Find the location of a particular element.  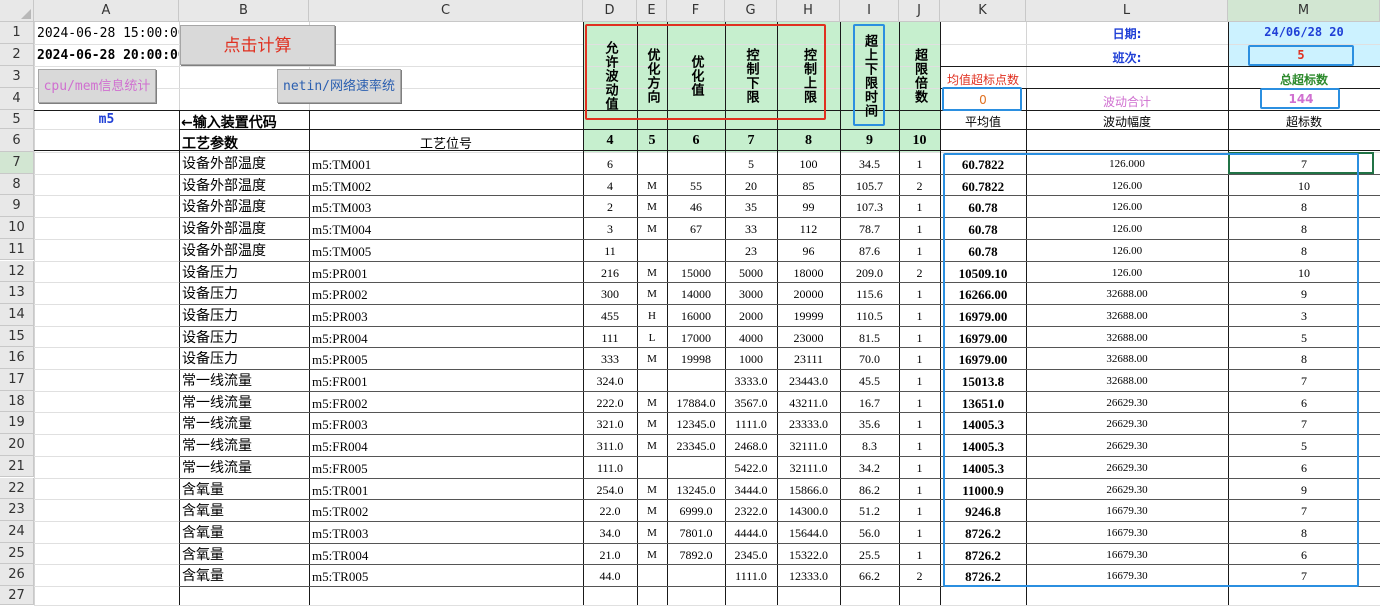

cell-d: 44.0 is located at coordinates (610, 577).